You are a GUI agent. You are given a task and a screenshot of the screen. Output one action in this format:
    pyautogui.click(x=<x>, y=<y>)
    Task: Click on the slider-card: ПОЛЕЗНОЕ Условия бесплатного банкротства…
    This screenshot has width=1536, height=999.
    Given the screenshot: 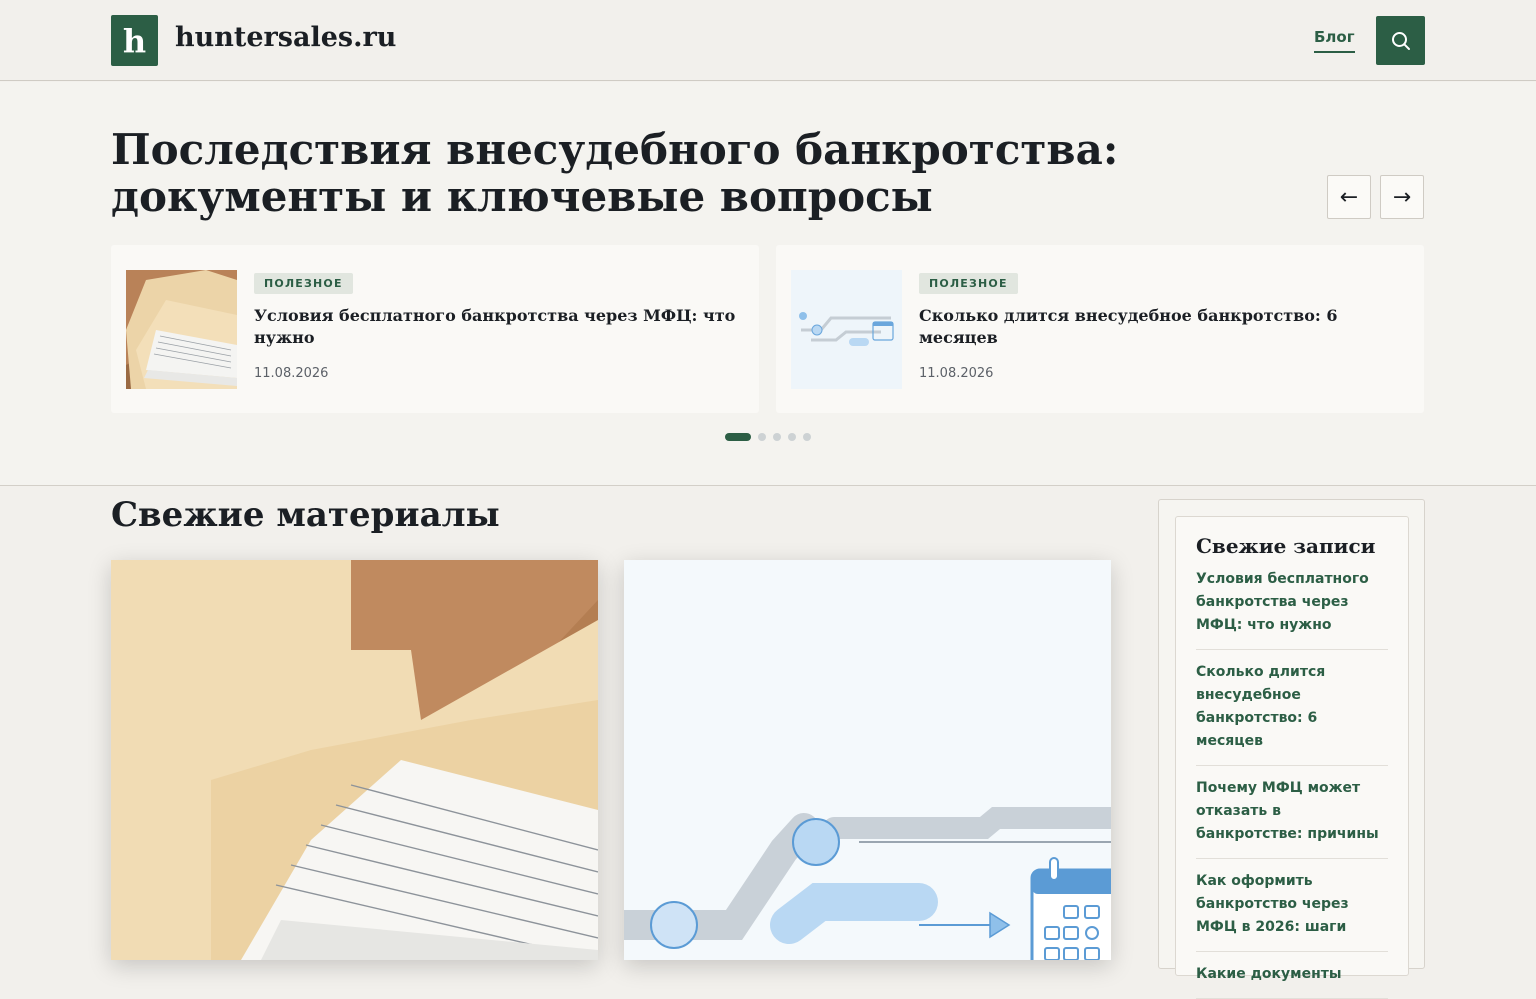 What is the action you would take?
    pyautogui.click(x=435, y=329)
    